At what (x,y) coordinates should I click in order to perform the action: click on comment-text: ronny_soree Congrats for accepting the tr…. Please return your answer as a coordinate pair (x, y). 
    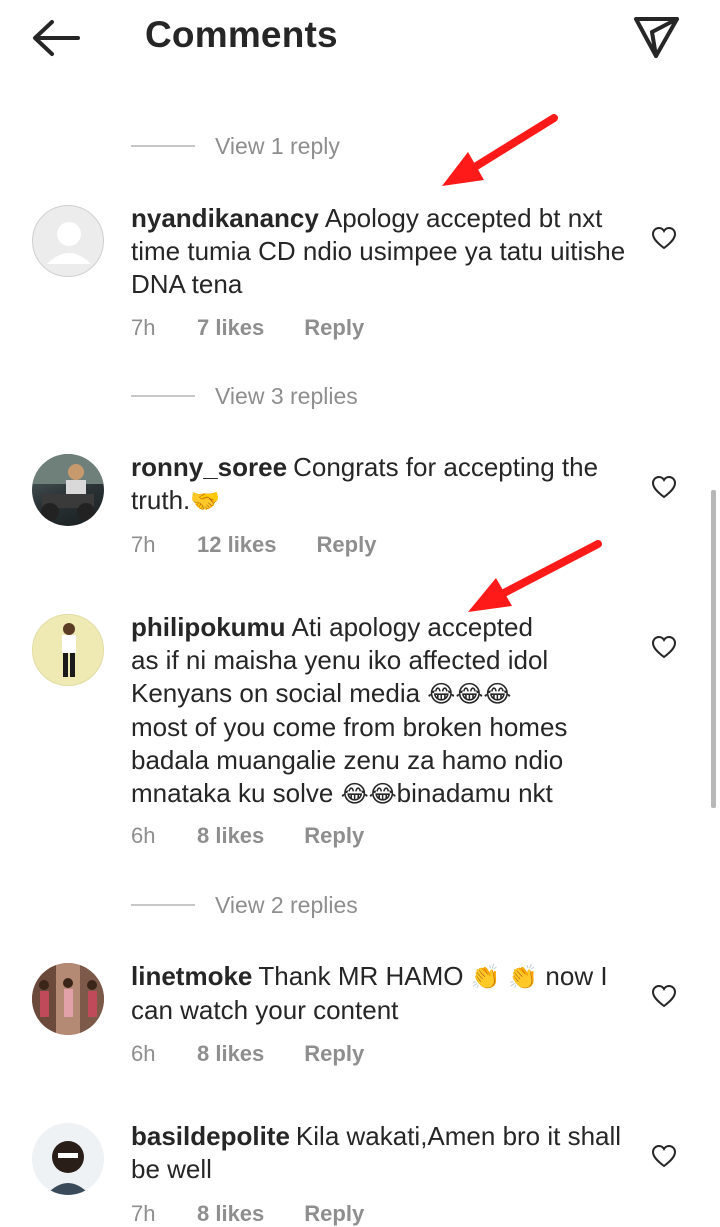
    Looking at the image, I should click on (381, 484).